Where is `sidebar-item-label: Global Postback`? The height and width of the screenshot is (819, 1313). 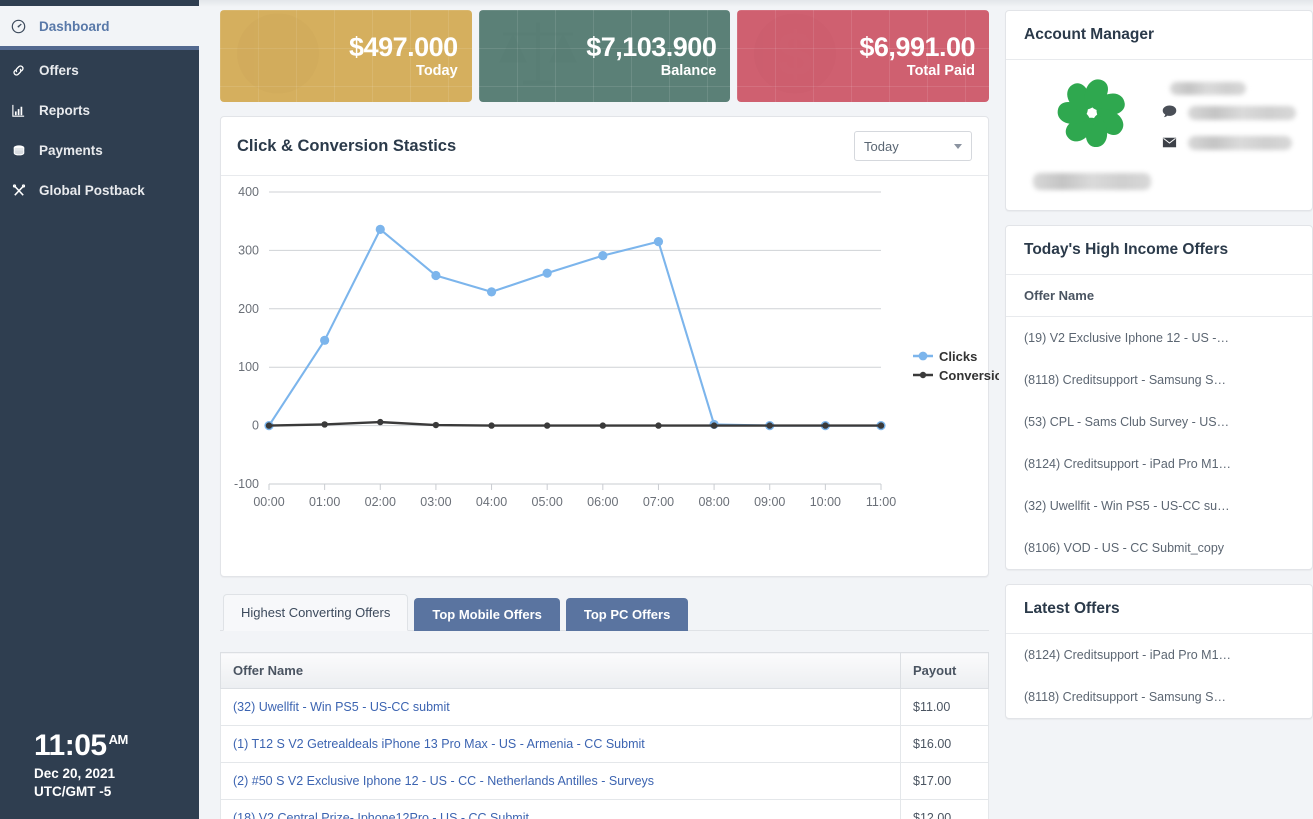
sidebar-item-label: Global Postback is located at coordinates (92, 190).